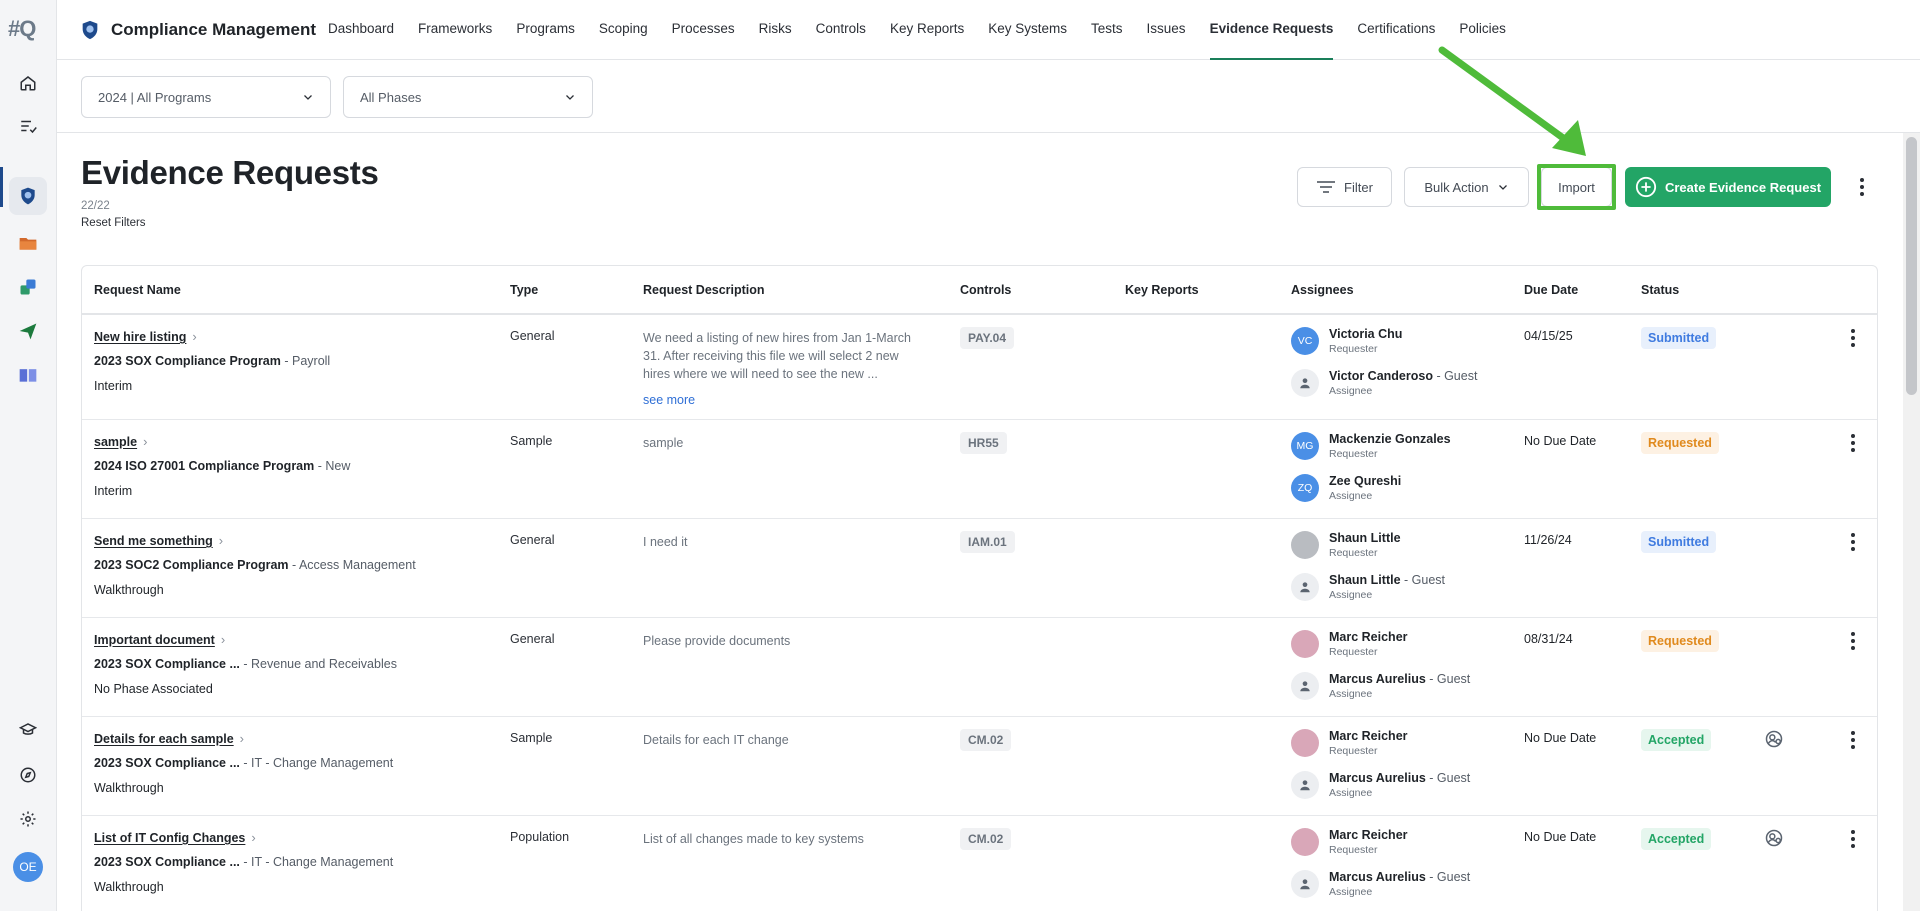 The height and width of the screenshot is (911, 1920). I want to click on assignee: Marcus Aurelius - Guest Assignee, so click(1380, 785).